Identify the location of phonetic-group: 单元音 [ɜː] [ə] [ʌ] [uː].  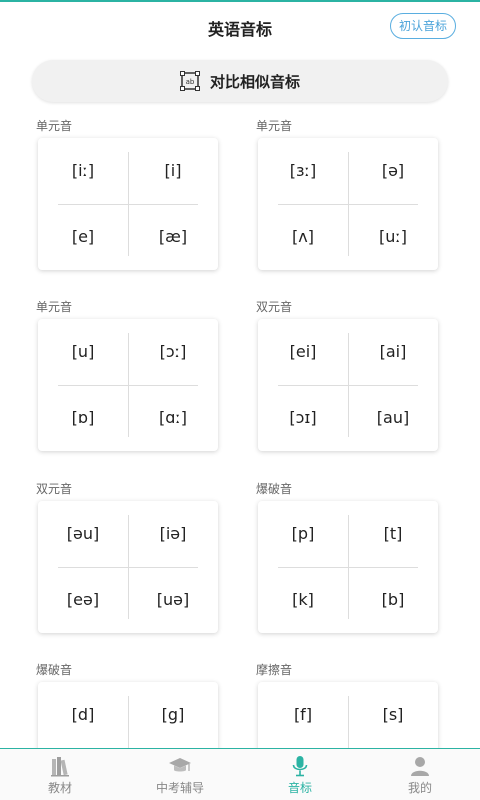
(348, 192).